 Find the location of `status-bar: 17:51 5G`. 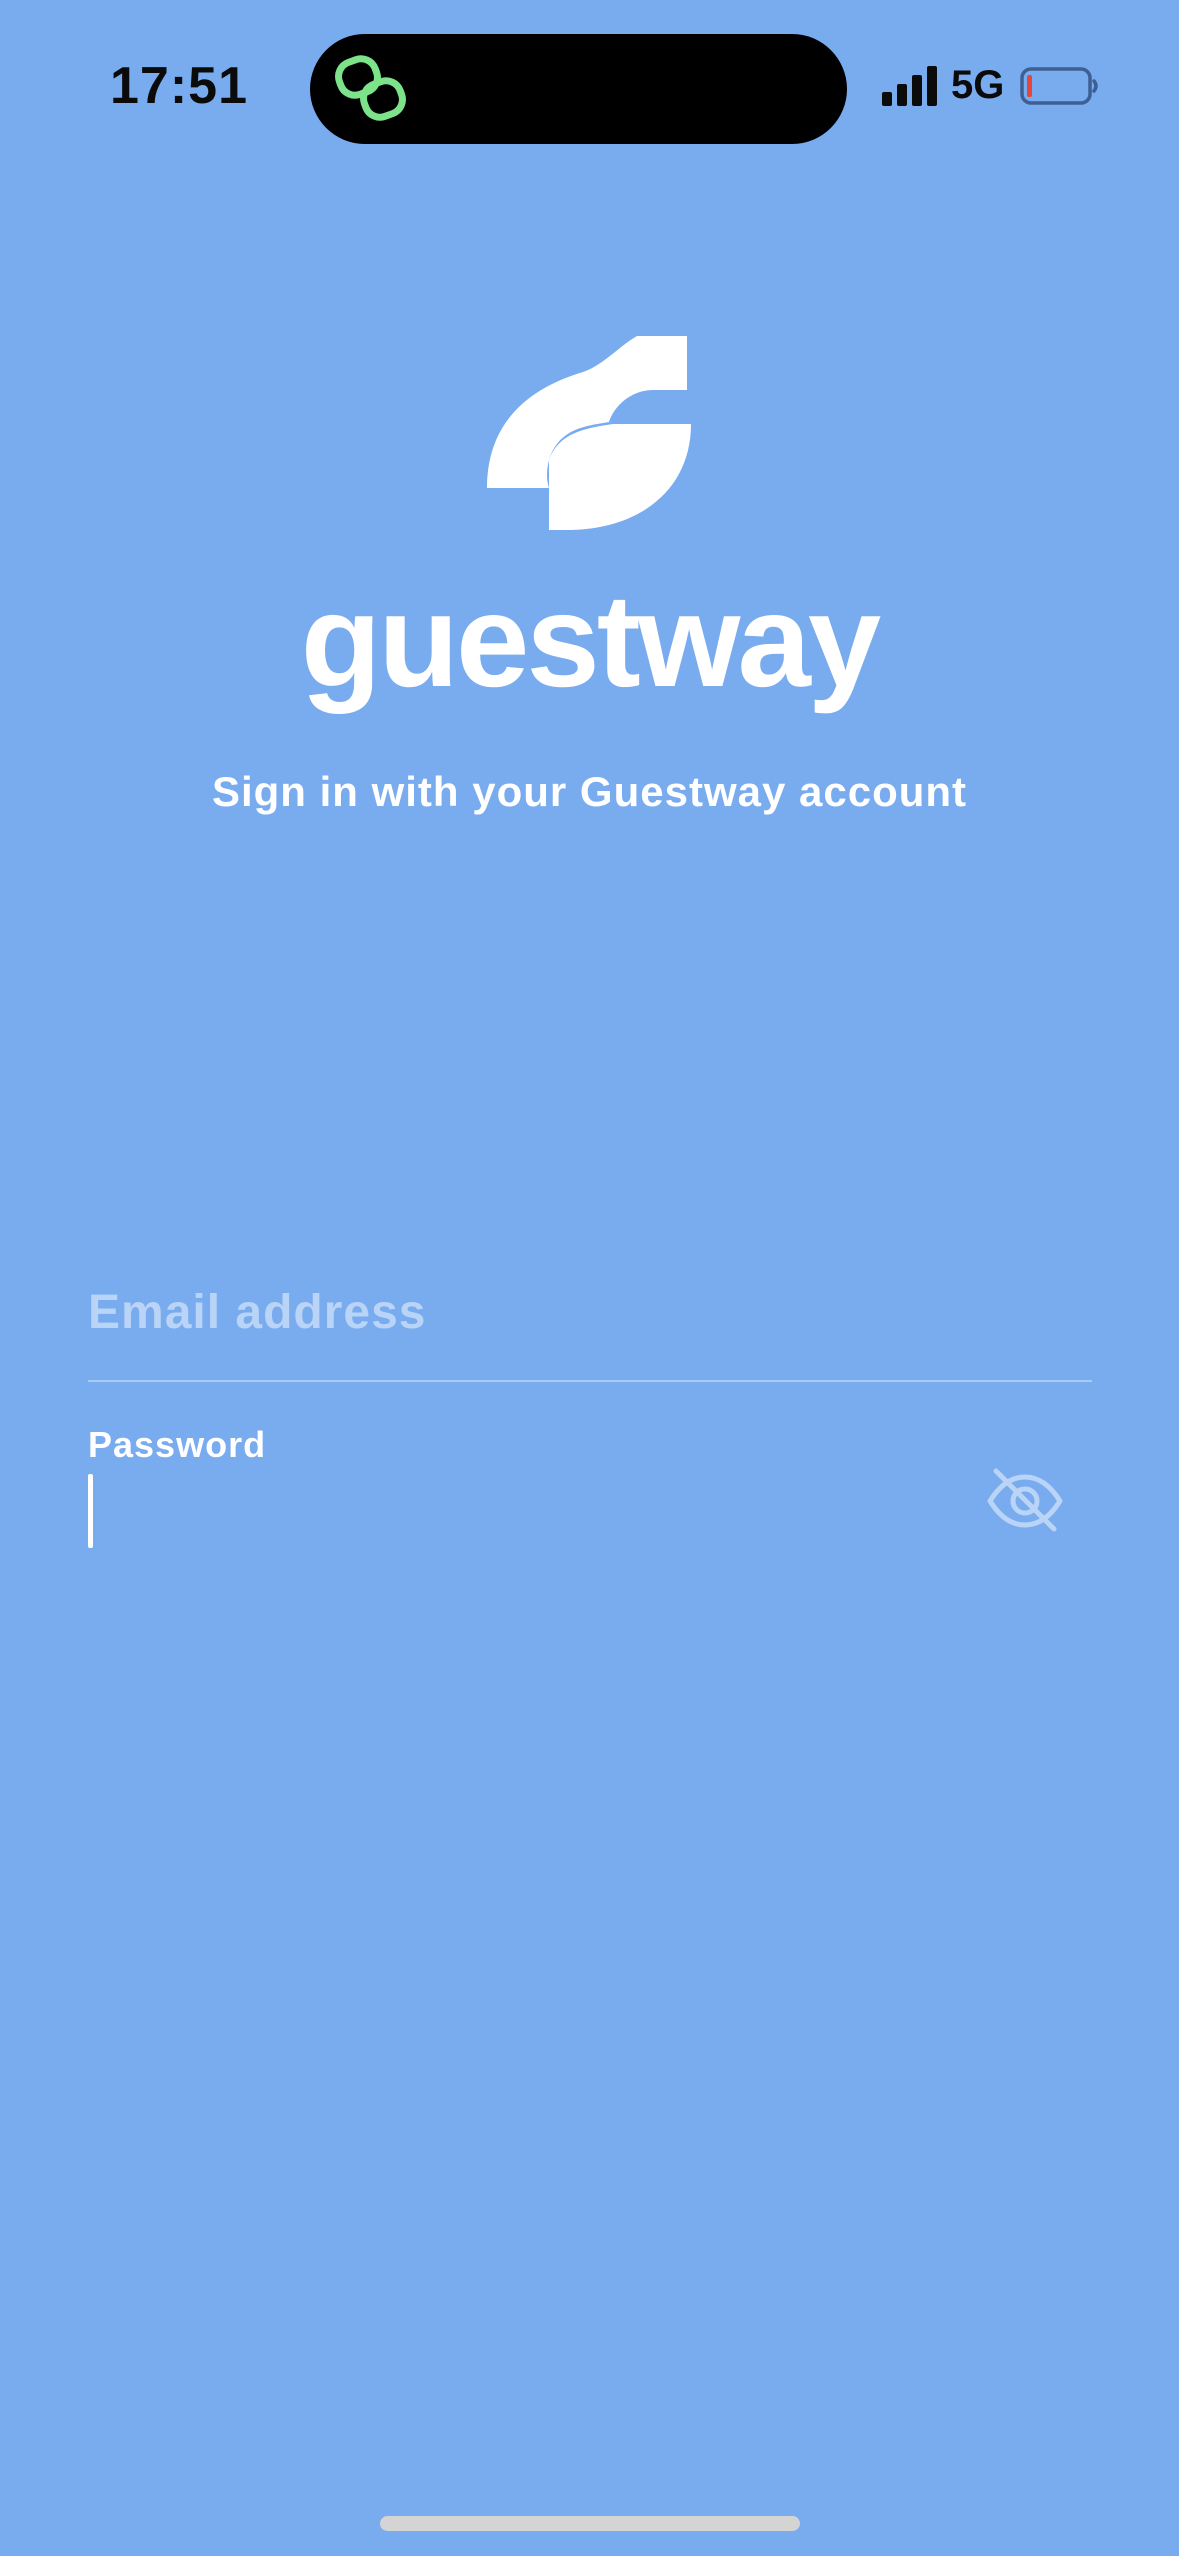

status-bar: 17:51 5G is located at coordinates (589, 85).